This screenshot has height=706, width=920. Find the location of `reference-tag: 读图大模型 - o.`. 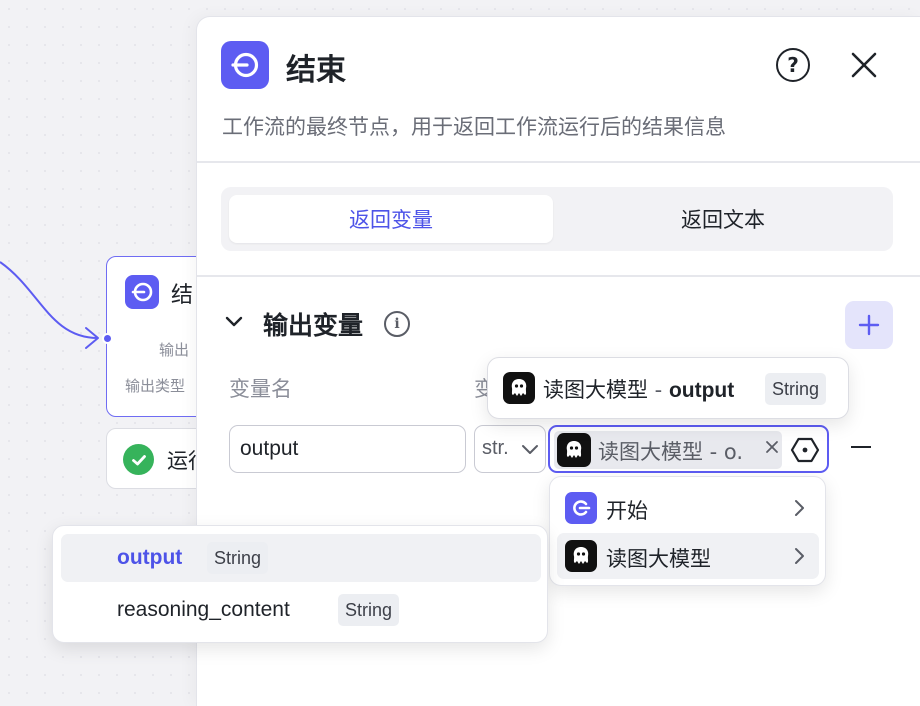

reference-tag: 读图大模型 - o. is located at coordinates (668, 450).